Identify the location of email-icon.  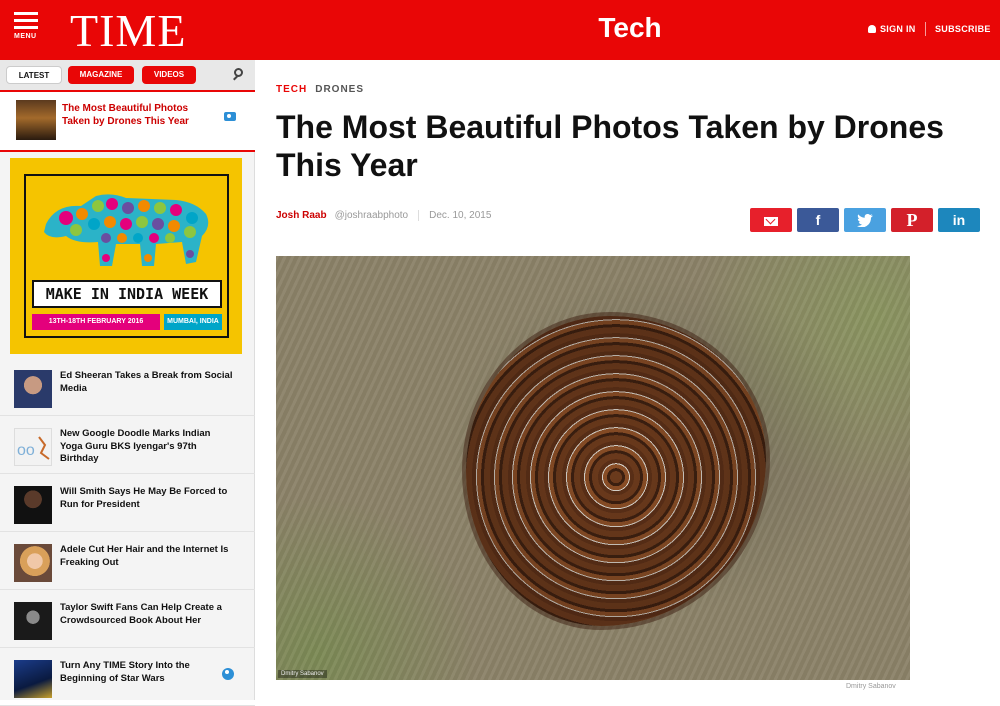
(771, 221).